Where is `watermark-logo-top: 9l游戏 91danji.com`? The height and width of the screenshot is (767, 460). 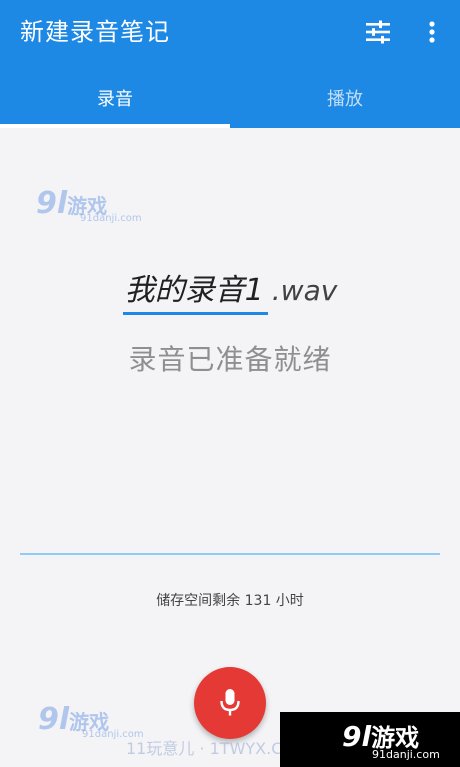 watermark-logo-top: 9l游戏 91danji.com is located at coordinates (89, 205).